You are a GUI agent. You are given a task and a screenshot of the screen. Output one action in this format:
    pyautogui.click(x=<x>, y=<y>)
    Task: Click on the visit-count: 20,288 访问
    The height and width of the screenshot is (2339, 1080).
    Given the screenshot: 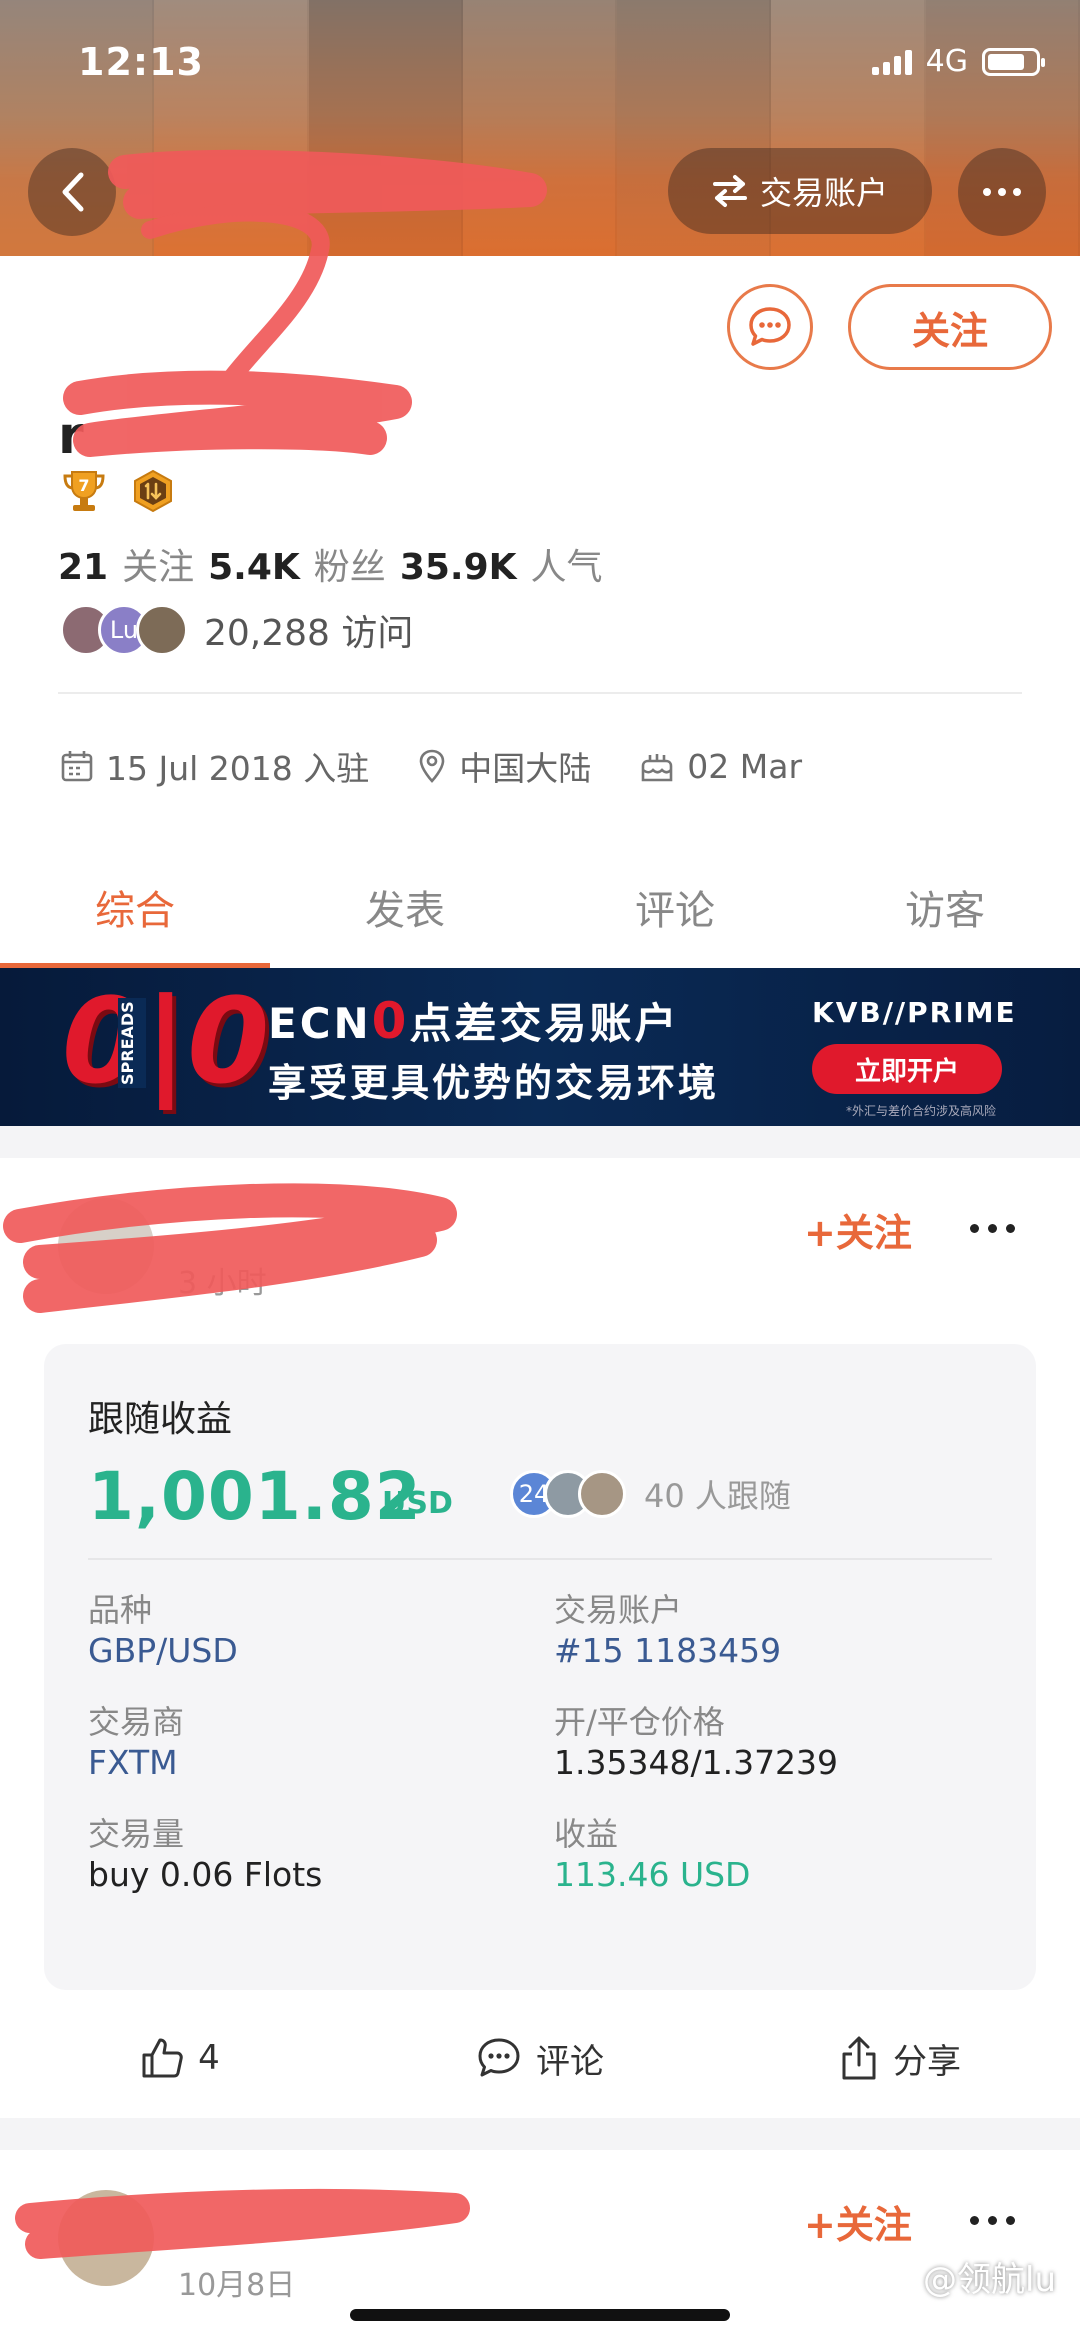 What is the action you would take?
    pyautogui.click(x=309, y=633)
    